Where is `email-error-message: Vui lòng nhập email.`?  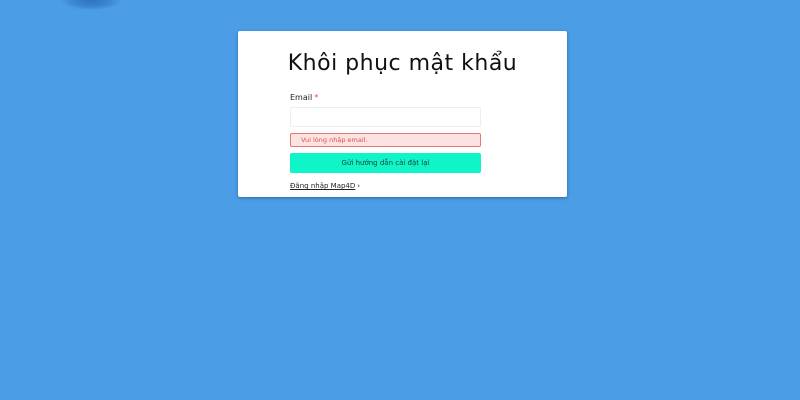 email-error-message: Vui lòng nhập email. is located at coordinates (385, 140).